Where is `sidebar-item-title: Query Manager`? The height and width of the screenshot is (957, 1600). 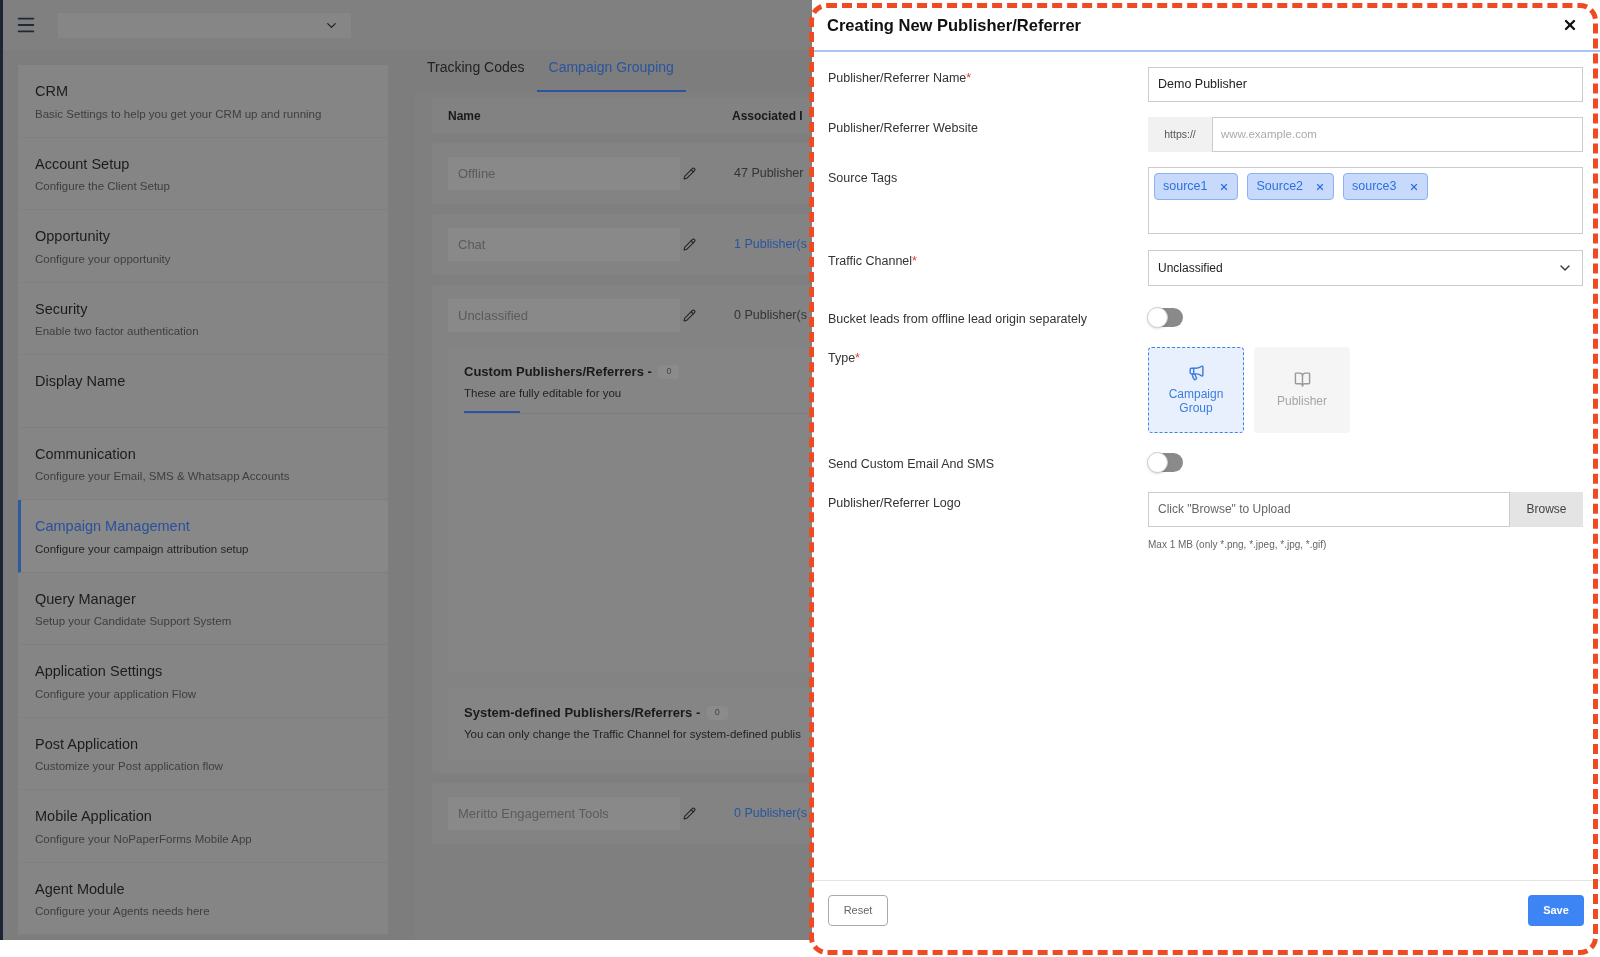 sidebar-item-title: Query Manager is located at coordinates (86, 599).